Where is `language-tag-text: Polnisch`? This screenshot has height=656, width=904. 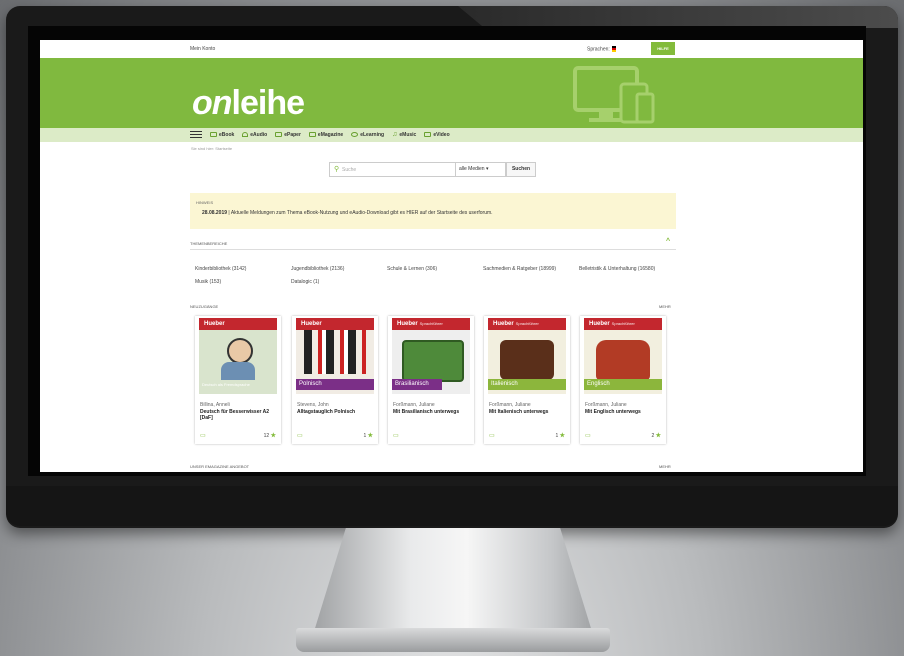
language-tag-text: Polnisch is located at coordinates (310, 384).